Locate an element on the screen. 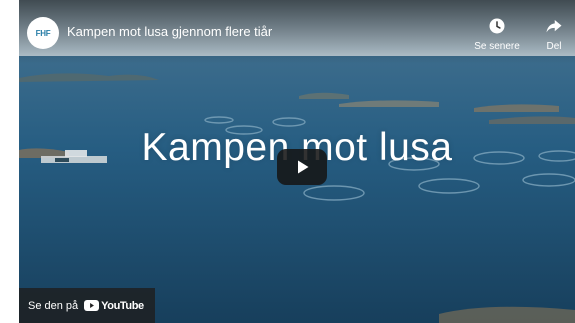  youtube-logo: YouTube is located at coordinates (114, 306).